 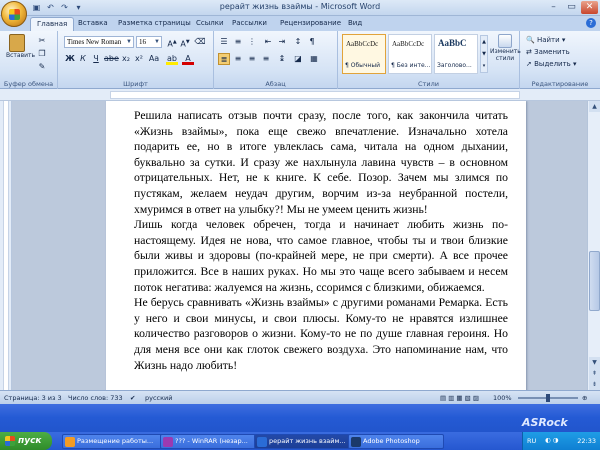 I want to click on style-normal: AaBbCcDc ¶ Обычный, so click(x=364, y=54).